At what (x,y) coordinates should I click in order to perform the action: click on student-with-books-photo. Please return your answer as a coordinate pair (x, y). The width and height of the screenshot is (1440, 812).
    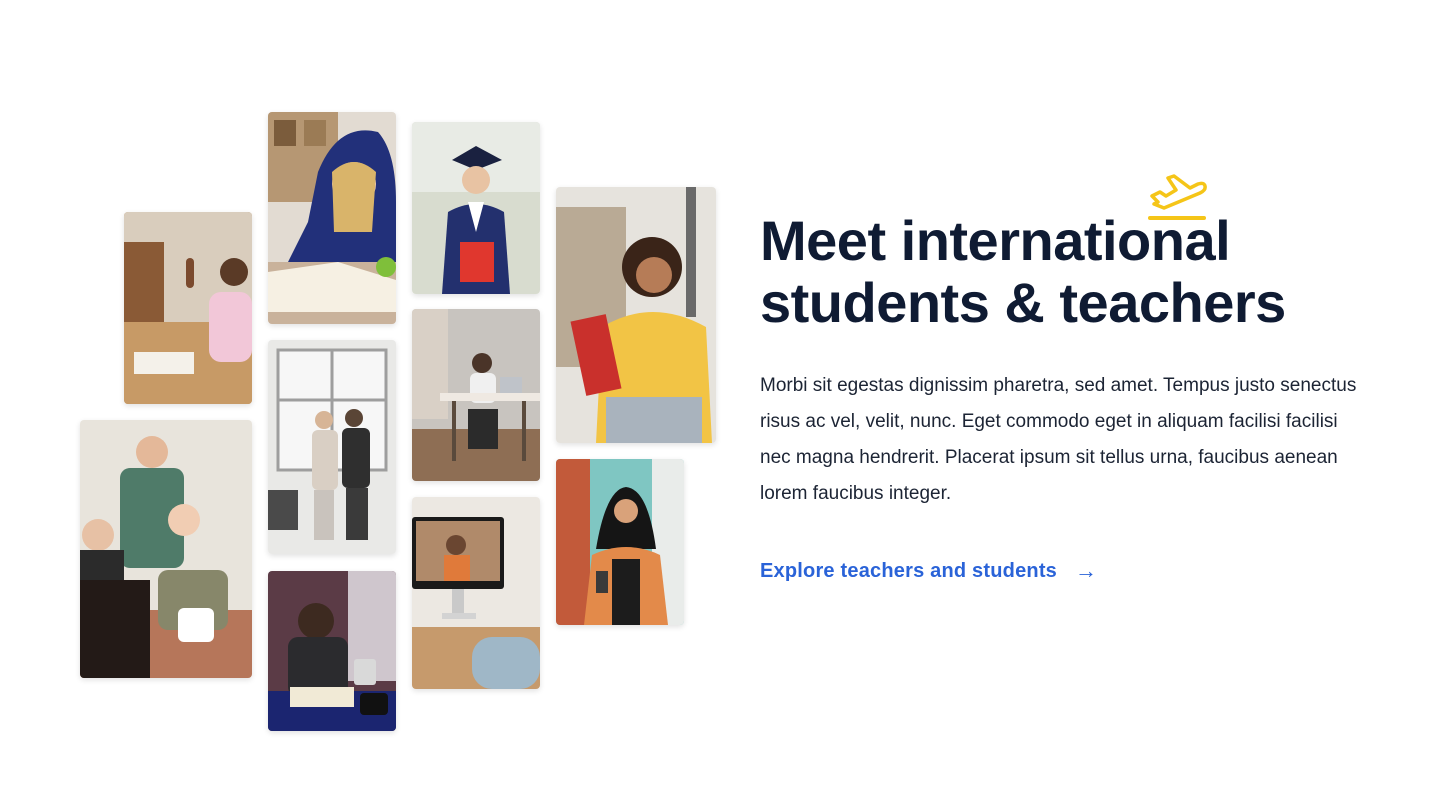
    Looking at the image, I should click on (636, 315).